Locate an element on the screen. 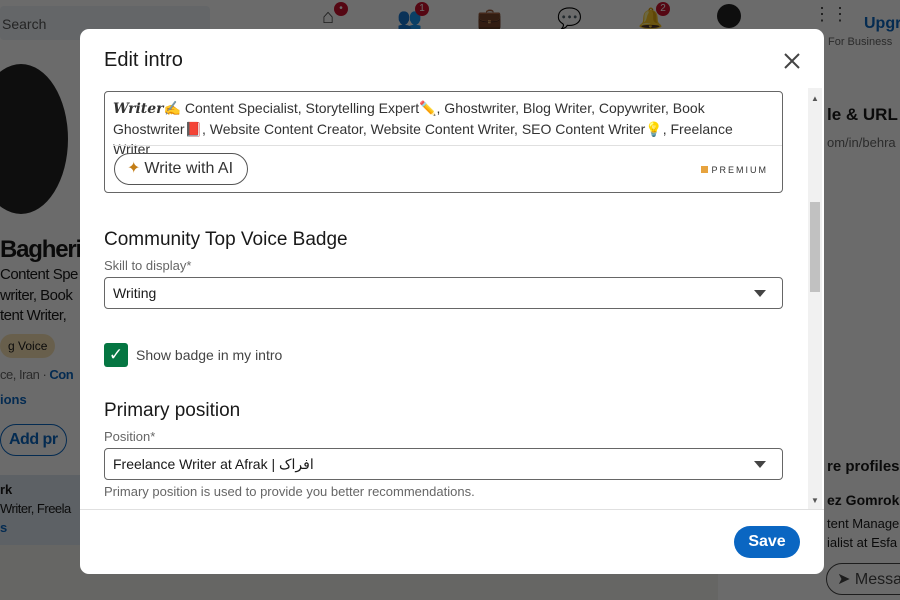 The width and height of the screenshot is (900, 600). home-icon: ⌂ • is located at coordinates (332, 16).